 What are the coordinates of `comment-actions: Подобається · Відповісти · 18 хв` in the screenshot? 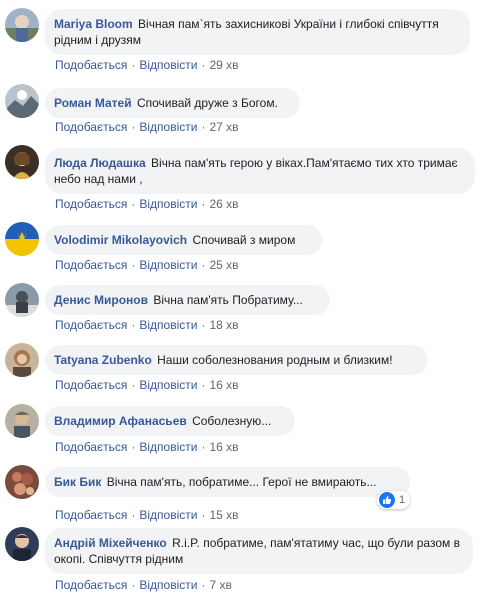 It's located at (147, 325).